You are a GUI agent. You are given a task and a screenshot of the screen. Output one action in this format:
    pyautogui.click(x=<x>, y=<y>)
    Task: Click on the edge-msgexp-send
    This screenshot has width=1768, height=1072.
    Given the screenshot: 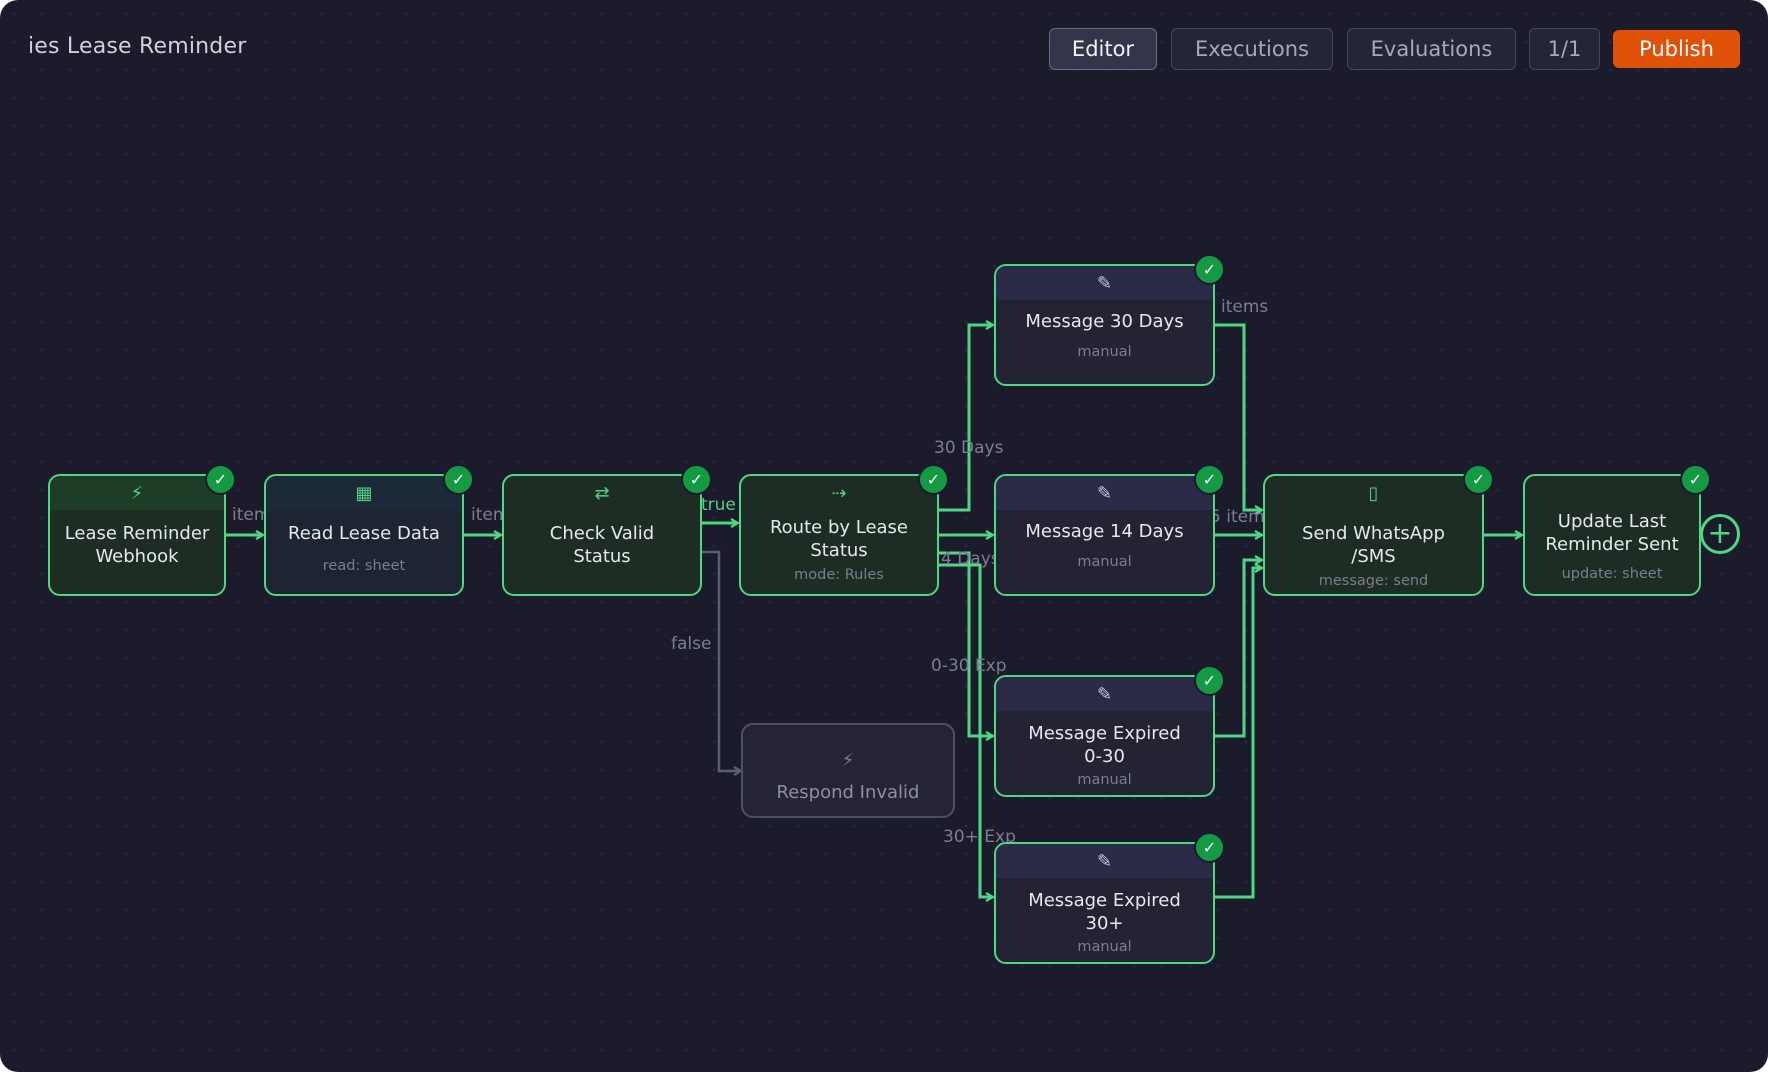 What is the action you would take?
    pyautogui.click(x=1238, y=649)
    